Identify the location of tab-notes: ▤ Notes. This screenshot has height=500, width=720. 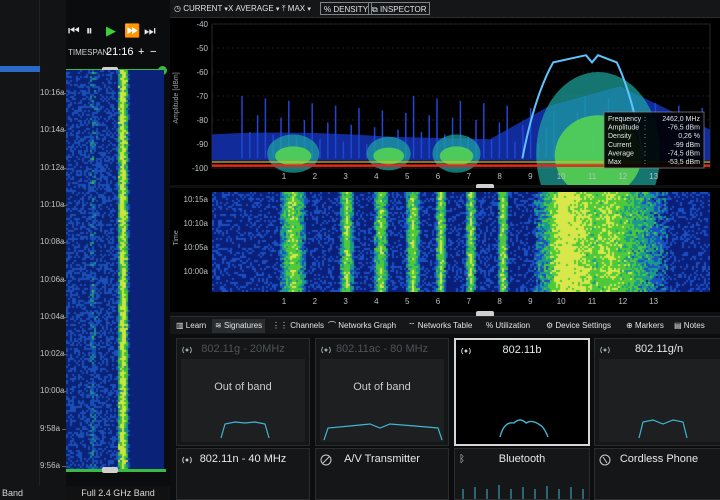
(689, 326).